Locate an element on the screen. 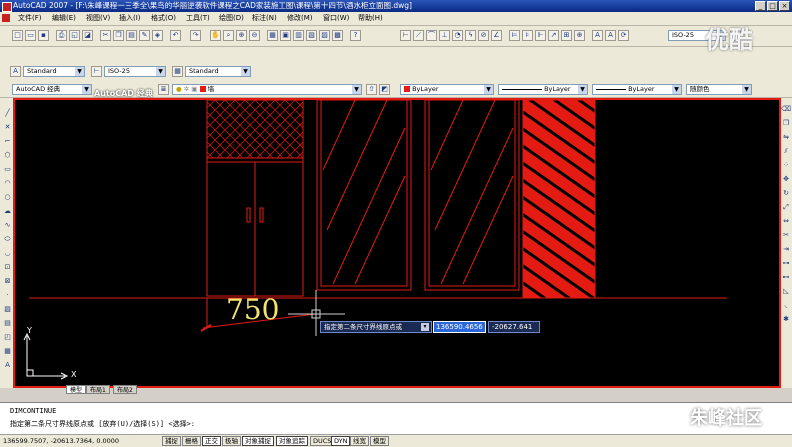  publish-icon: ◪ is located at coordinates (87, 35).